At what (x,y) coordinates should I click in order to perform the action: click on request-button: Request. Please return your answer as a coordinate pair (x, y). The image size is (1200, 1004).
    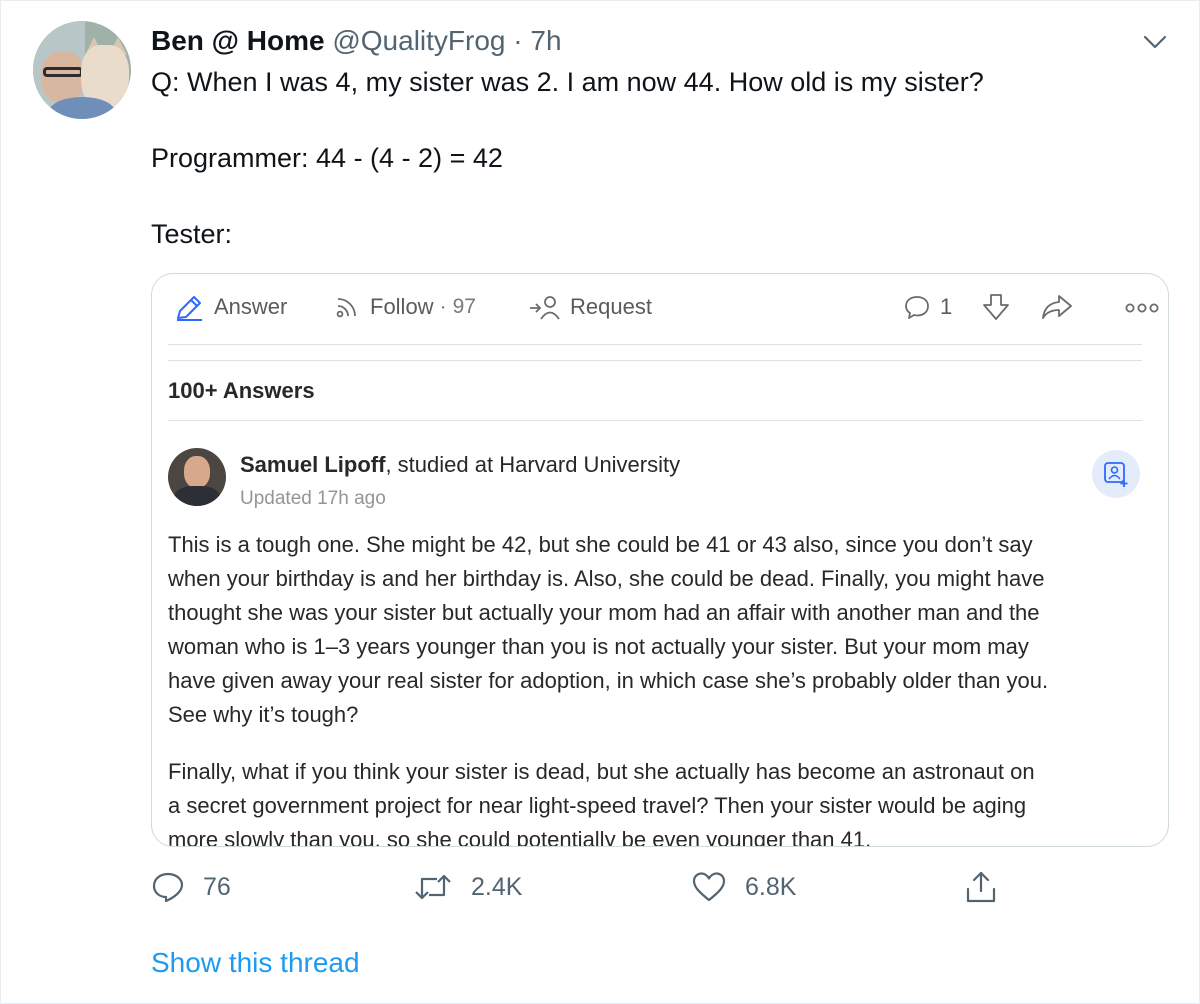
    Looking at the image, I should click on (590, 307).